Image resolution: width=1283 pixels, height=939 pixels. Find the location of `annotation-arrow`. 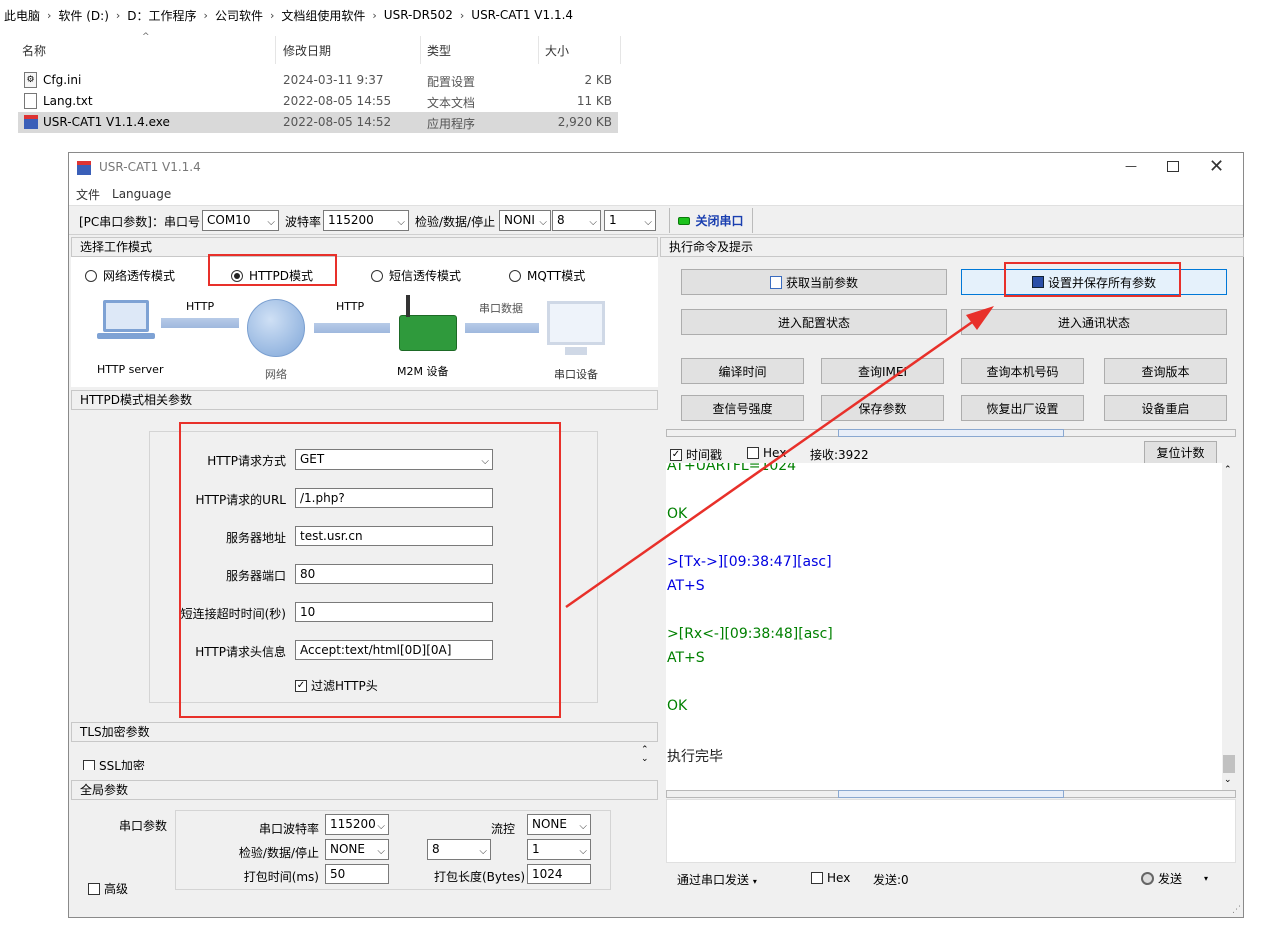

annotation-arrow is located at coordinates (779, 457).